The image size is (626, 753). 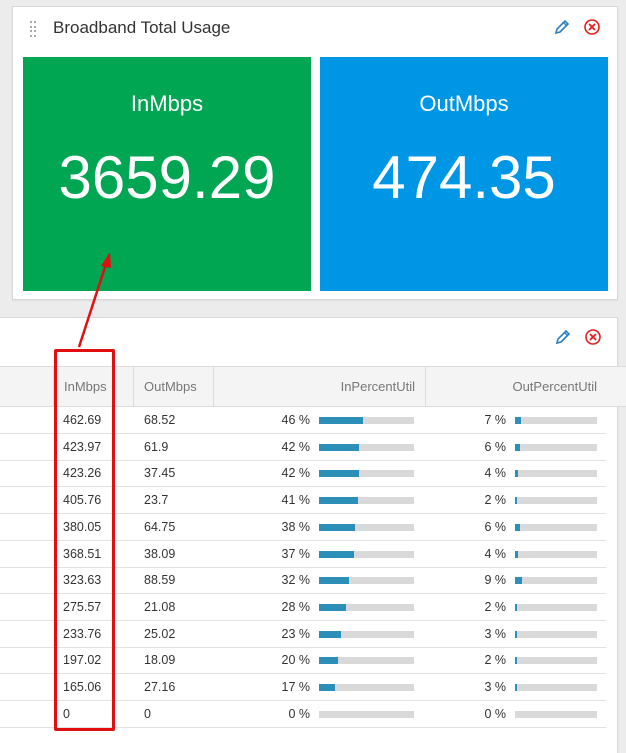 What do you see at coordinates (296, 580) in the screenshot?
I see `cell-inpercentutil: 32 %` at bounding box center [296, 580].